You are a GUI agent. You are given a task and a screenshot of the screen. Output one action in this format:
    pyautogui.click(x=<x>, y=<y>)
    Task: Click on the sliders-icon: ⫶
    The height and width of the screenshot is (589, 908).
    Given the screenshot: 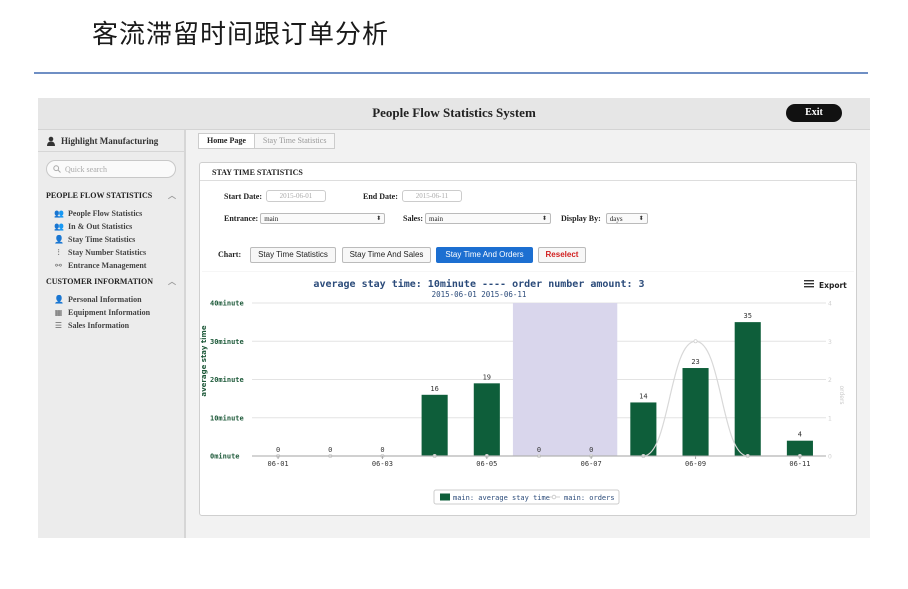 What is the action you would take?
    pyautogui.click(x=58, y=252)
    